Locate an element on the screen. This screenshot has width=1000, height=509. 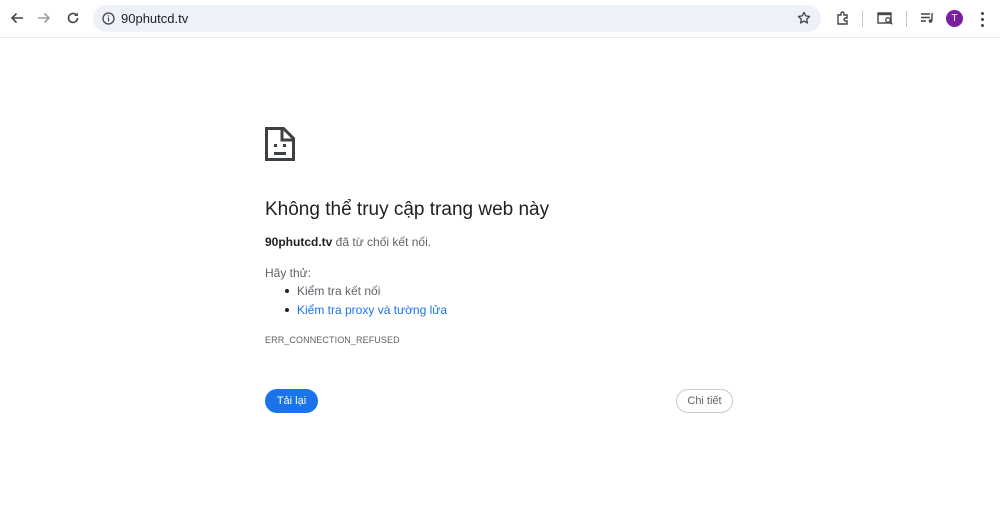
profile-avatar: T is located at coordinates (954, 18).